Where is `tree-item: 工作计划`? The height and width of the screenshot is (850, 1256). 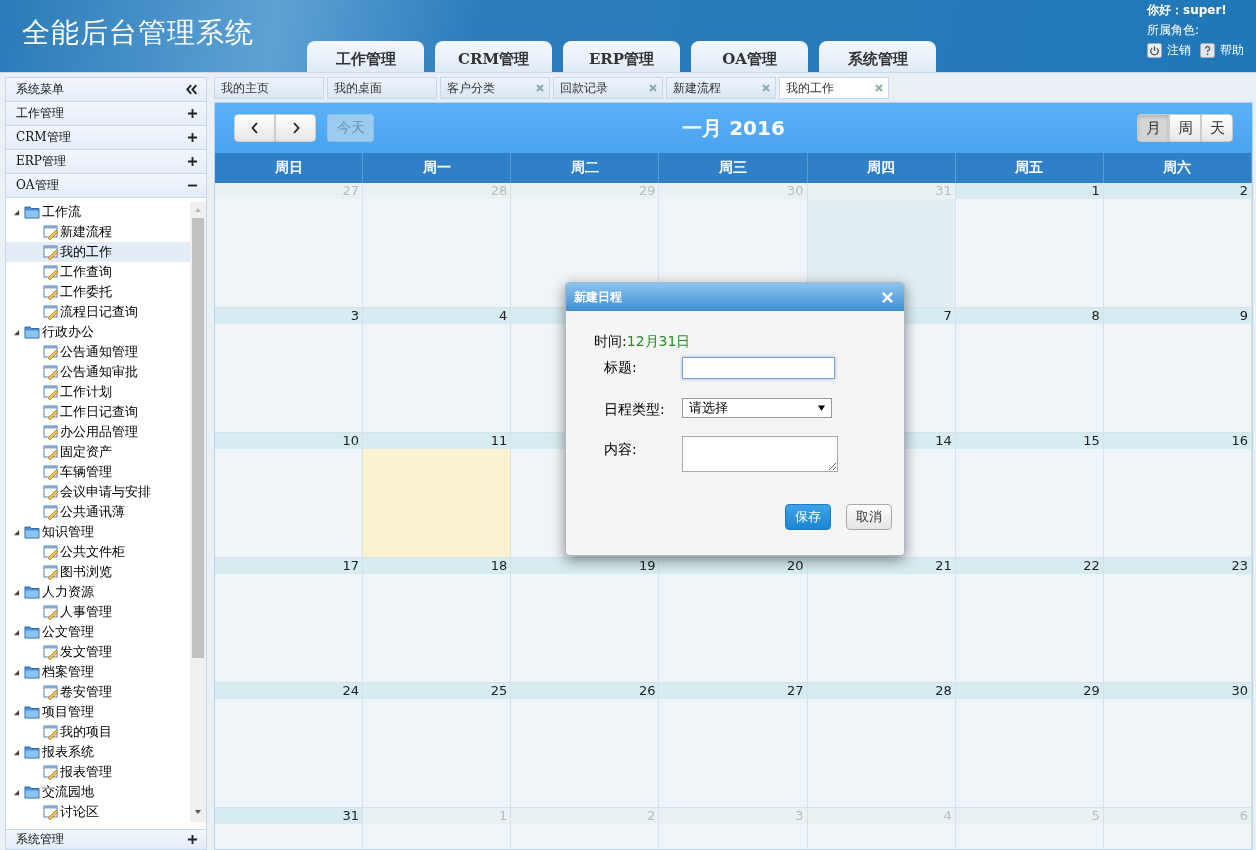
tree-item: 工作计划 is located at coordinates (98, 392).